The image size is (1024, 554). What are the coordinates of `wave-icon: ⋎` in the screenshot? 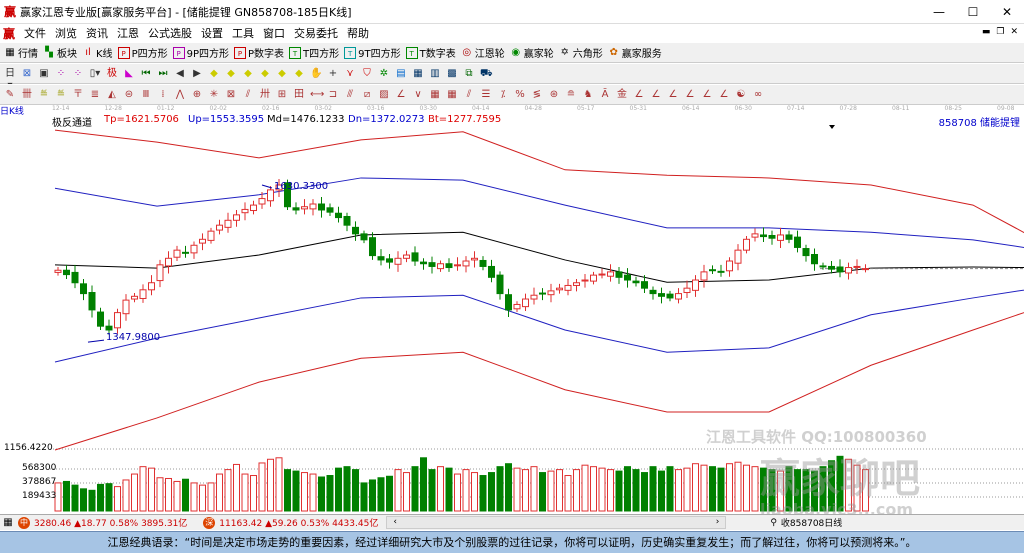 It's located at (350, 74).